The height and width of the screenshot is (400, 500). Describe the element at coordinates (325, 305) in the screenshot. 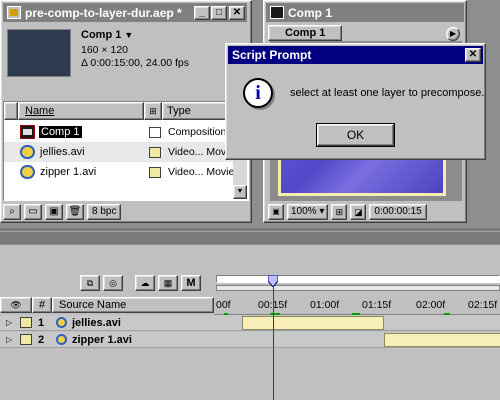

I see `tick-label: 01:00f` at that location.